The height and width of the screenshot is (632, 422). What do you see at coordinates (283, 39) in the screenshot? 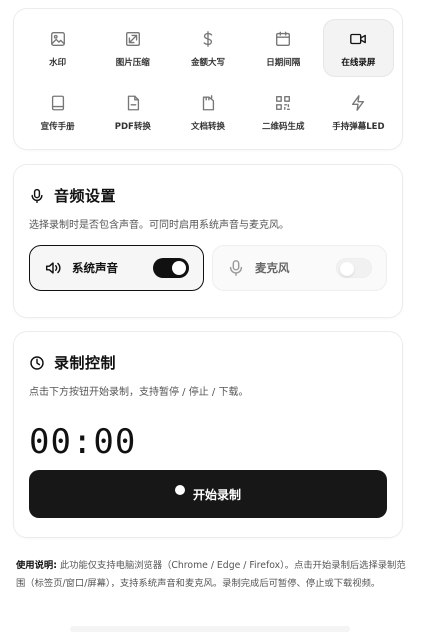
I see `calendar-icon` at bounding box center [283, 39].